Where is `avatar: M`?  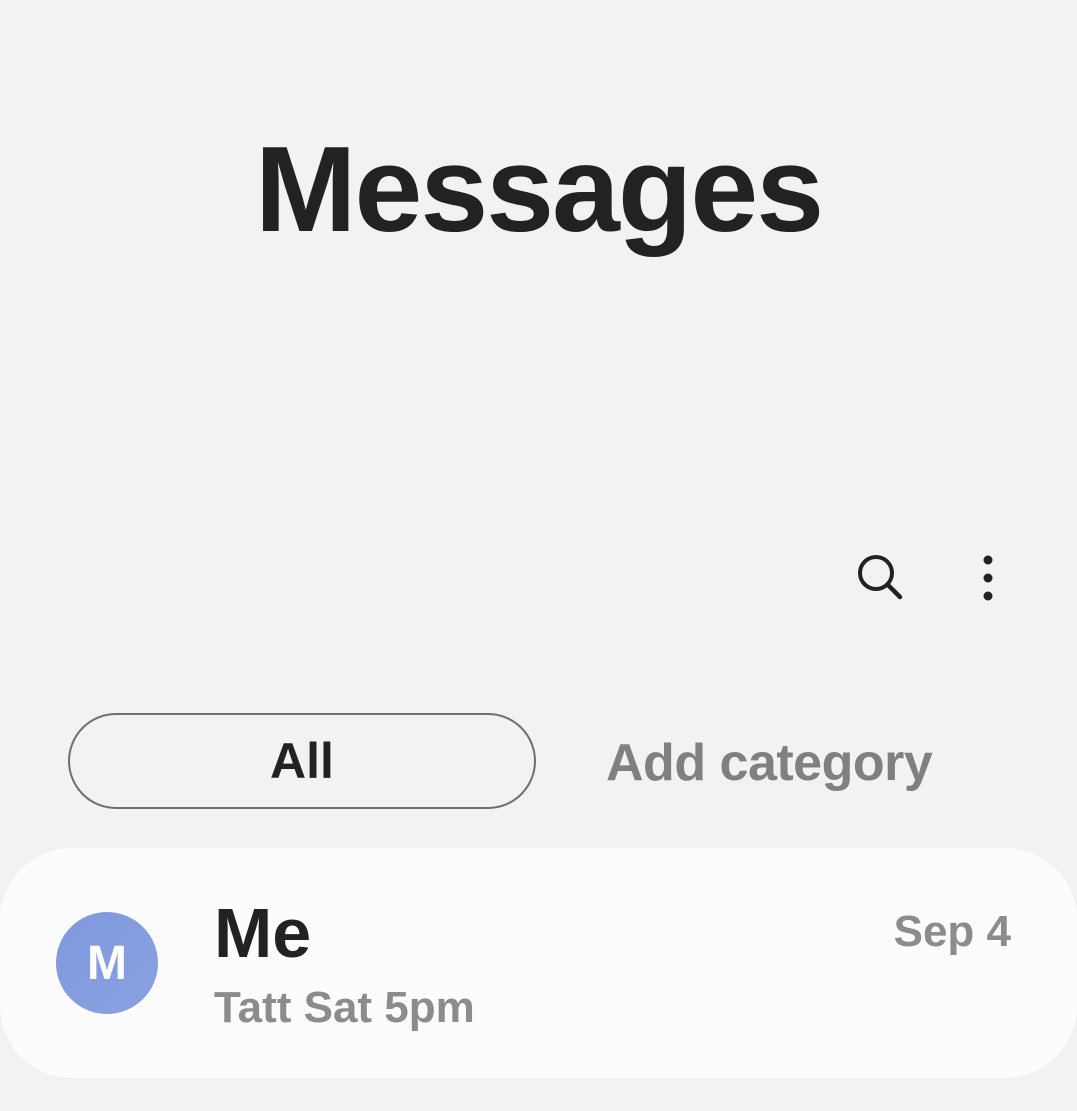 avatar: M is located at coordinates (107, 963).